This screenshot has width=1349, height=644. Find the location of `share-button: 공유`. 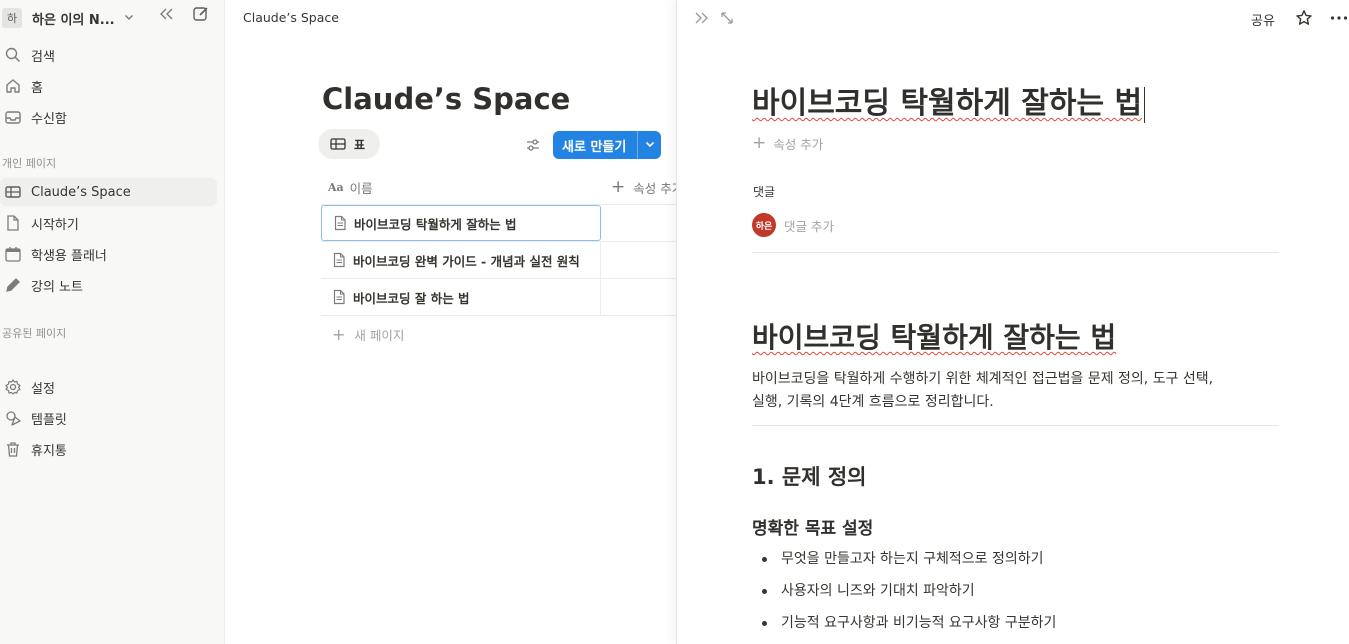

share-button: 공유 is located at coordinates (1263, 19).